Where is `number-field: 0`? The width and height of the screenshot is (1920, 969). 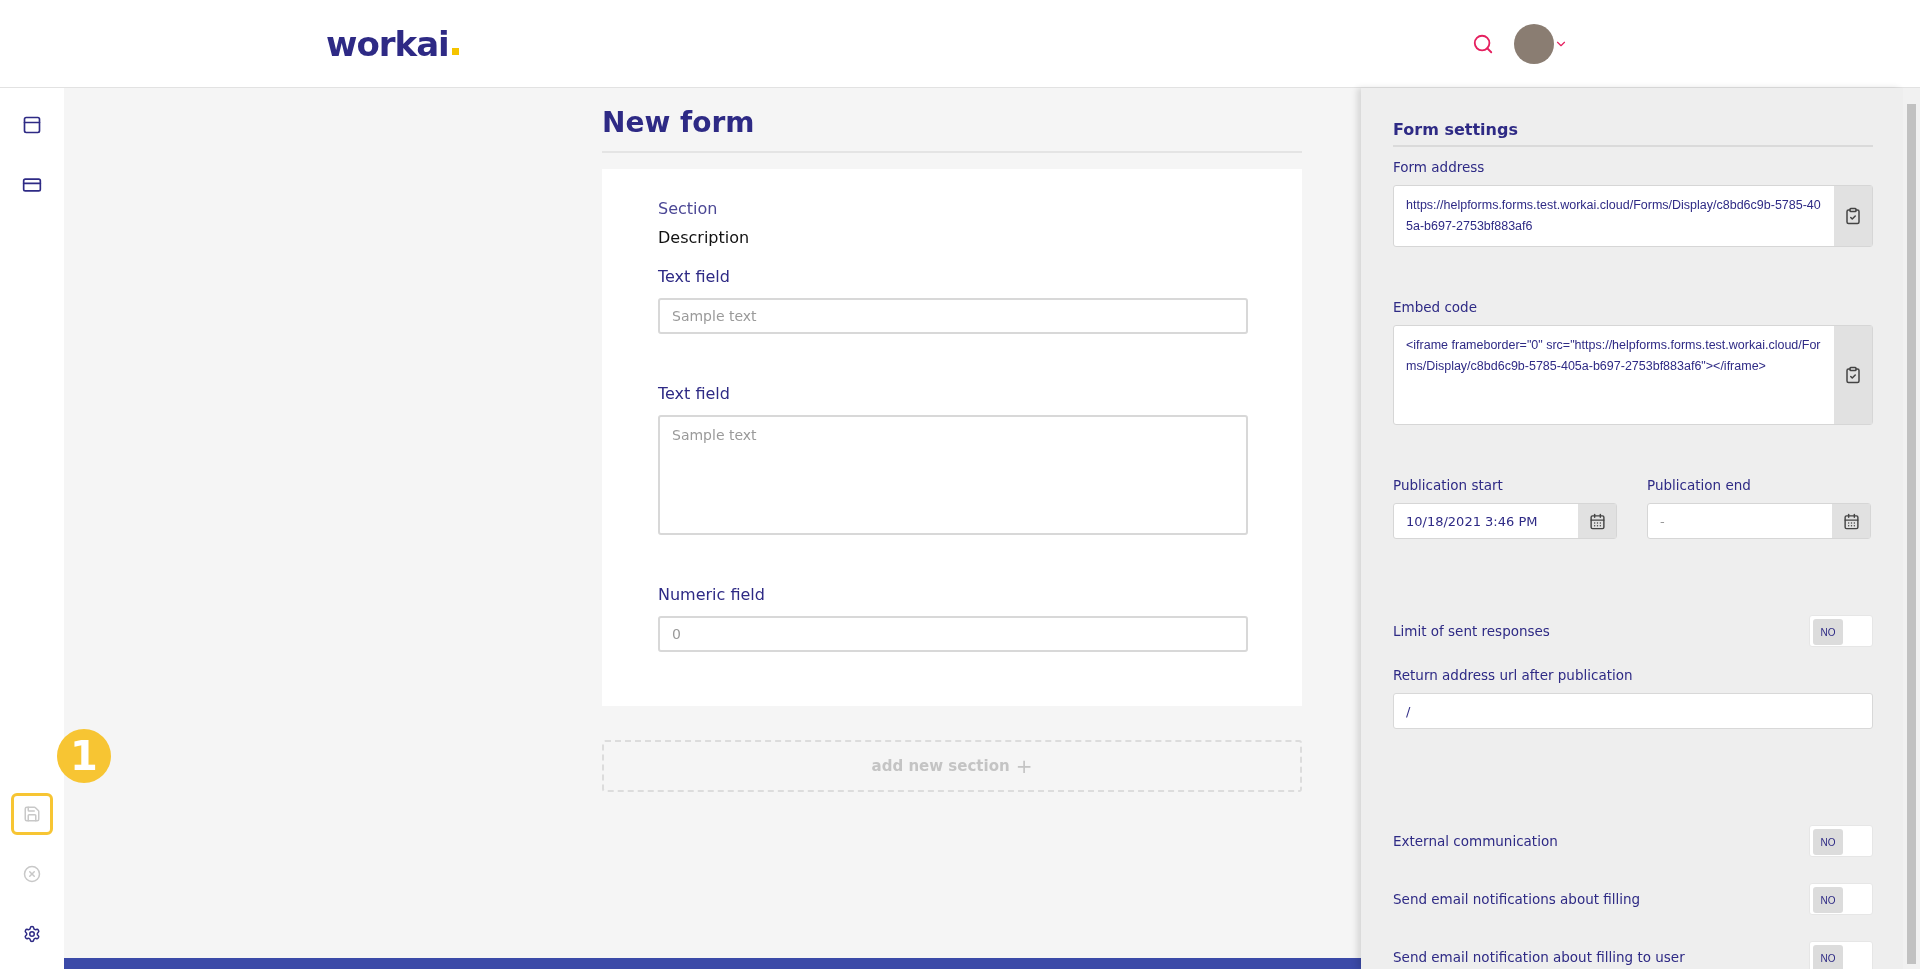 number-field: 0 is located at coordinates (953, 634).